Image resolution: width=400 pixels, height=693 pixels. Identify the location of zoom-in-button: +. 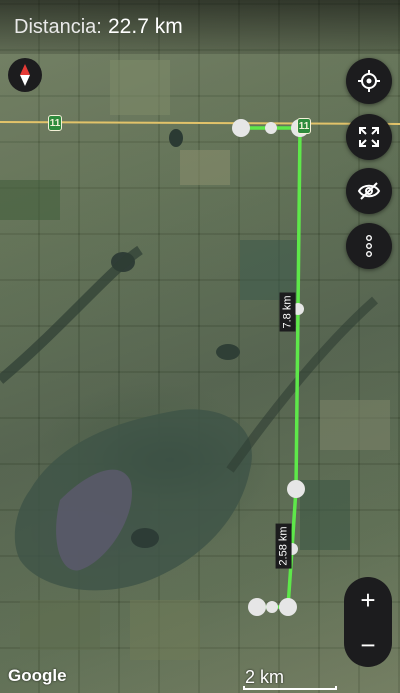
(368, 599).